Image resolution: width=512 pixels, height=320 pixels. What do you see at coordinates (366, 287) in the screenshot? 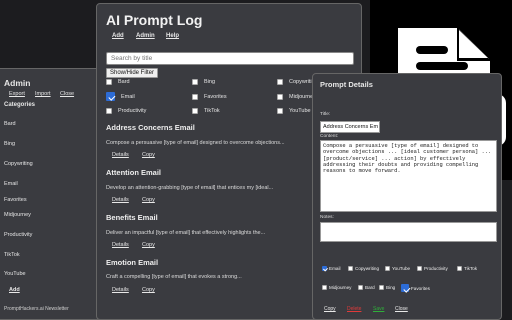
I see `tag-bard: Bard` at bounding box center [366, 287].